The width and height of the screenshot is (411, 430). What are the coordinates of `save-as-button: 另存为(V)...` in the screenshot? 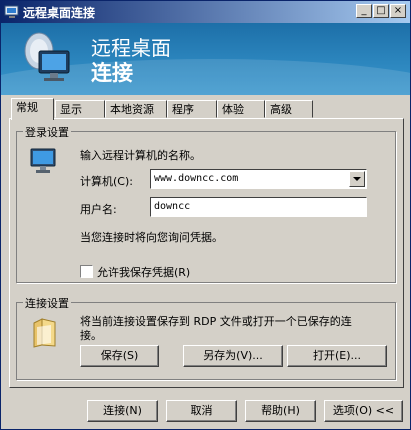 It's located at (233, 356).